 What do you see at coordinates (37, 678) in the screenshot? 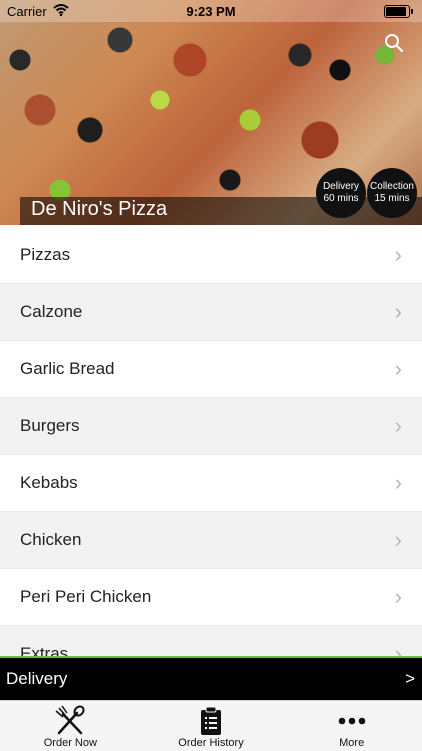
I see `order-mode-label: Delivery` at bounding box center [37, 678].